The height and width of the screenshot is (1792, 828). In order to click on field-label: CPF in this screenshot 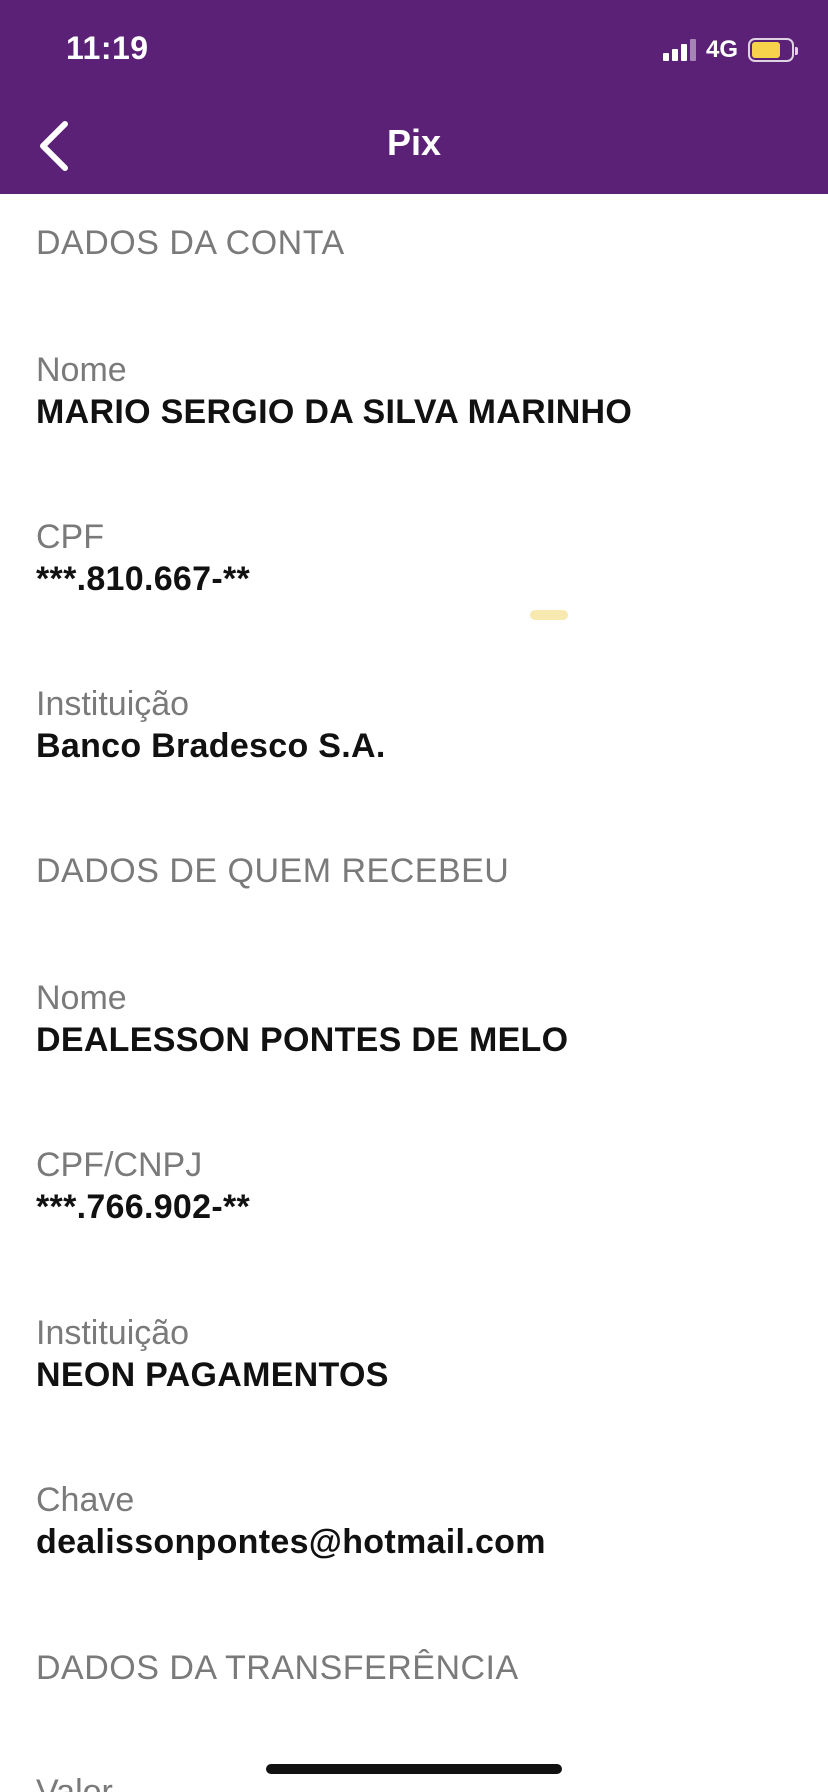, I will do `click(70, 537)`.